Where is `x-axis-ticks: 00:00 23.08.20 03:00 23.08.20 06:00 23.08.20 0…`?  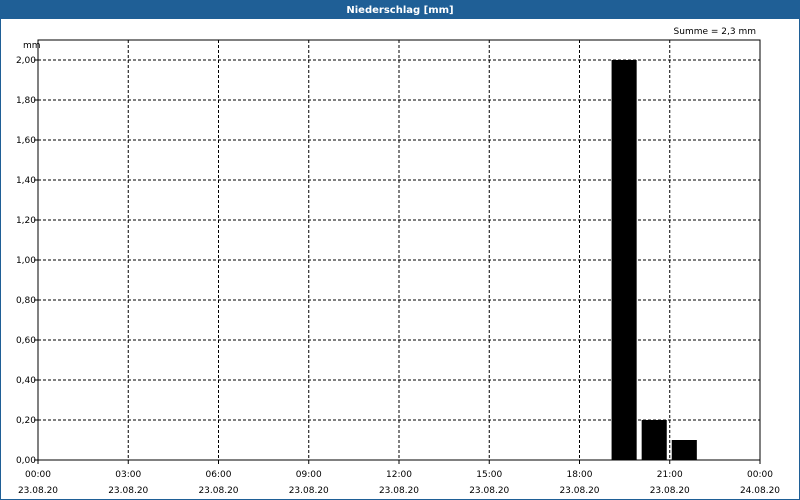 x-axis-ticks: 00:00 23.08.20 03:00 23.08.20 06:00 23.08.20 0… is located at coordinates (399, 478).